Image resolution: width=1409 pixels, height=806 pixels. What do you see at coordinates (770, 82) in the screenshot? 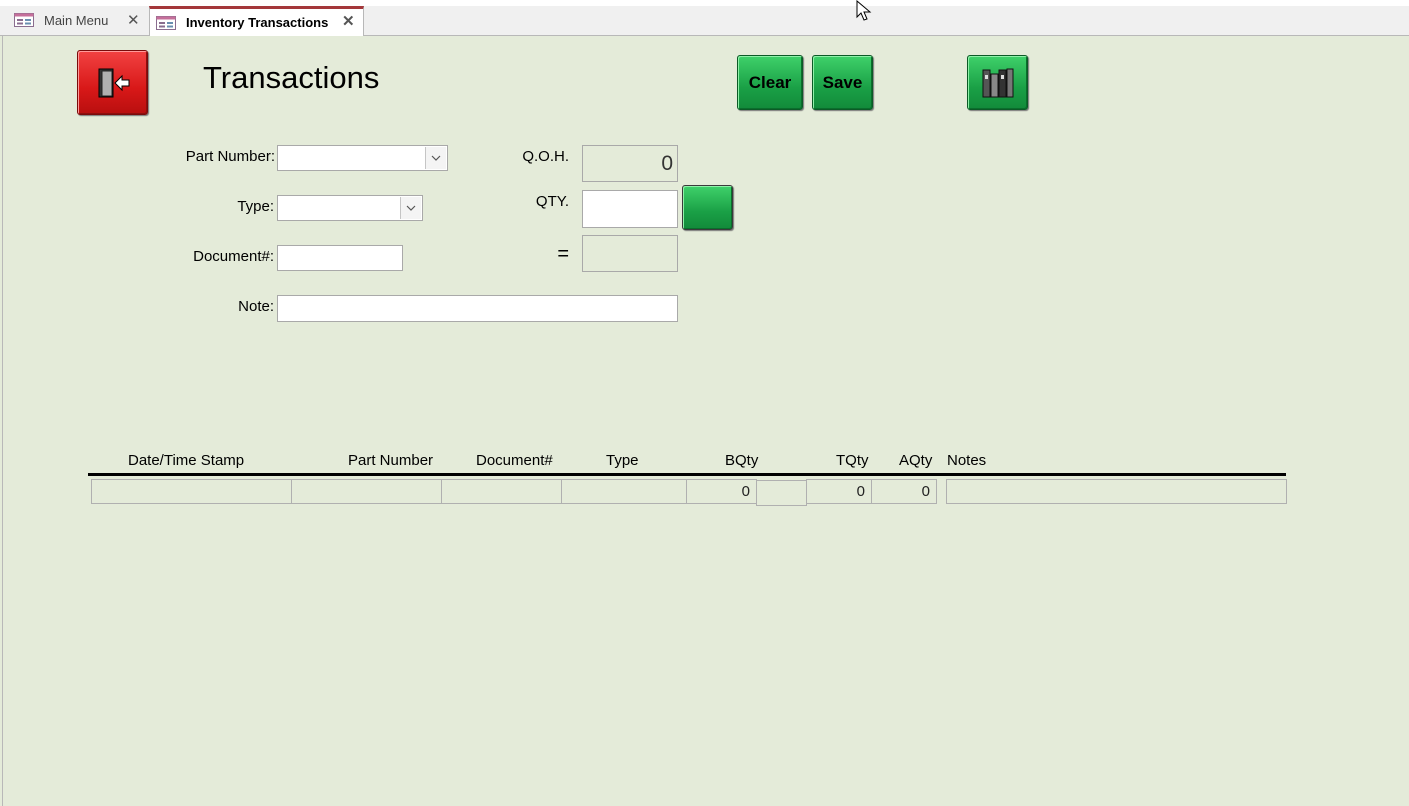
I see `clear-button: Clear` at bounding box center [770, 82].